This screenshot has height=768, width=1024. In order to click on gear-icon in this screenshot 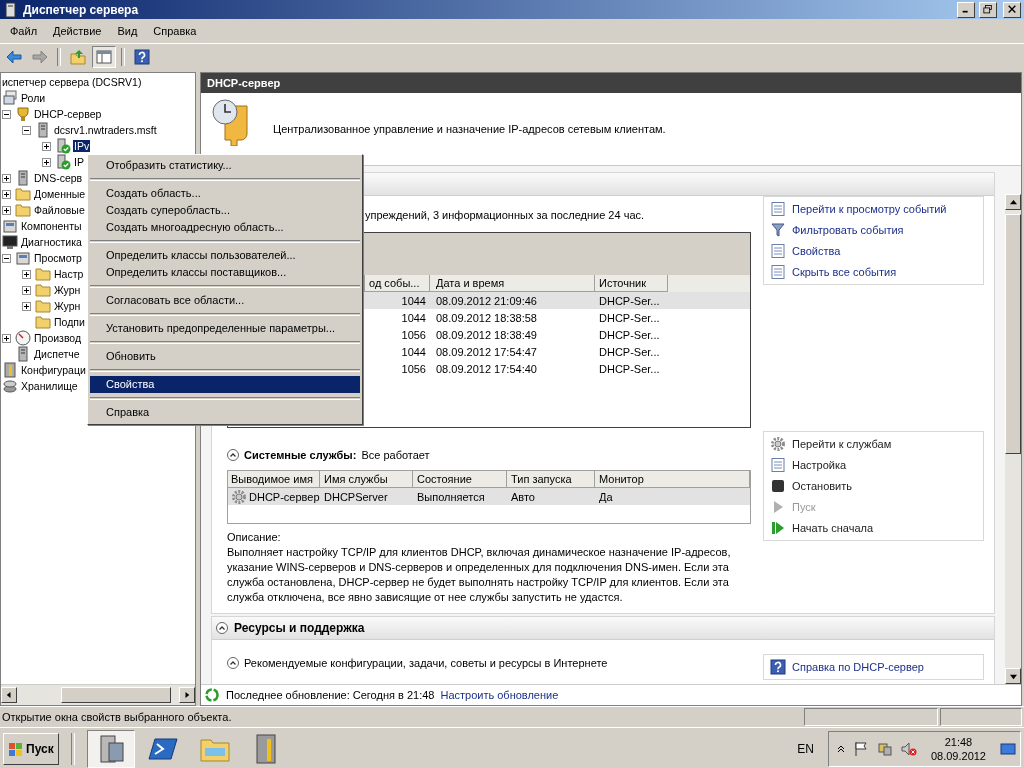, I will do `click(239, 496)`.